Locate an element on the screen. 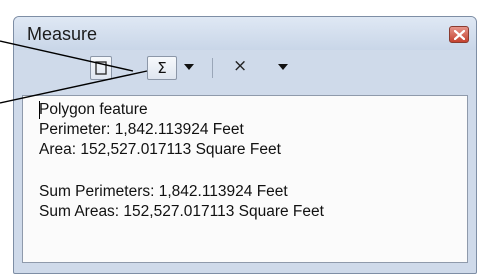 This screenshot has width=481, height=279. result-sum-perimeters: Sum Perimeters: 1,842.113924 Feet is located at coordinates (163, 191).